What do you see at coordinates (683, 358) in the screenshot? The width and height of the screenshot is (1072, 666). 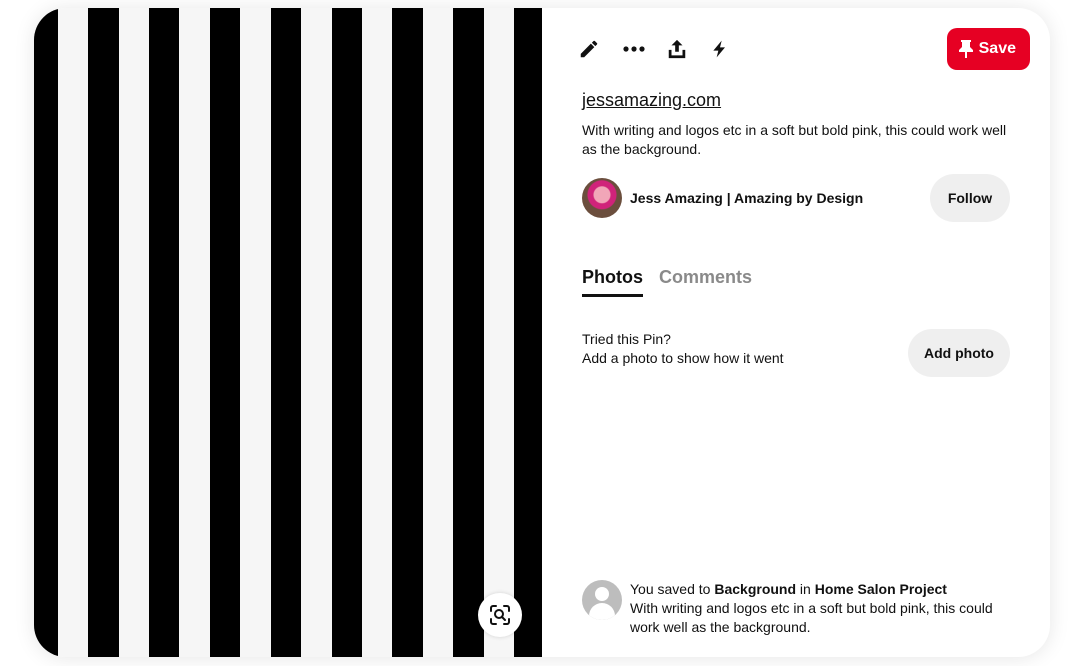 I see `tried-pin-subtitle: Add a photo to show how it went` at bounding box center [683, 358].